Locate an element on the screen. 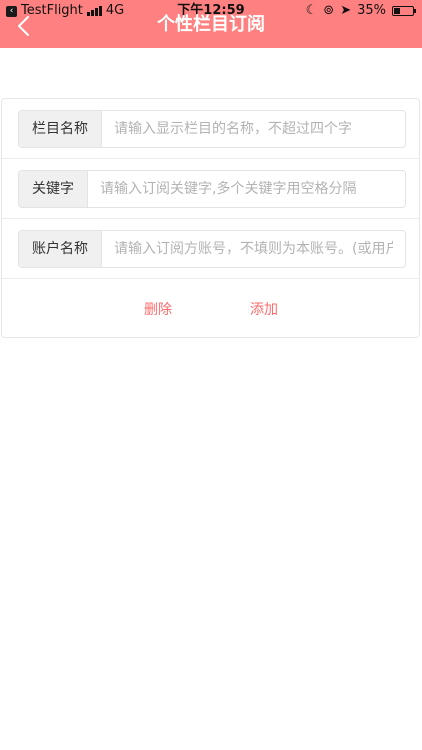 The height and width of the screenshot is (750, 422). account-name-label: 账户名称 is located at coordinates (60, 249).